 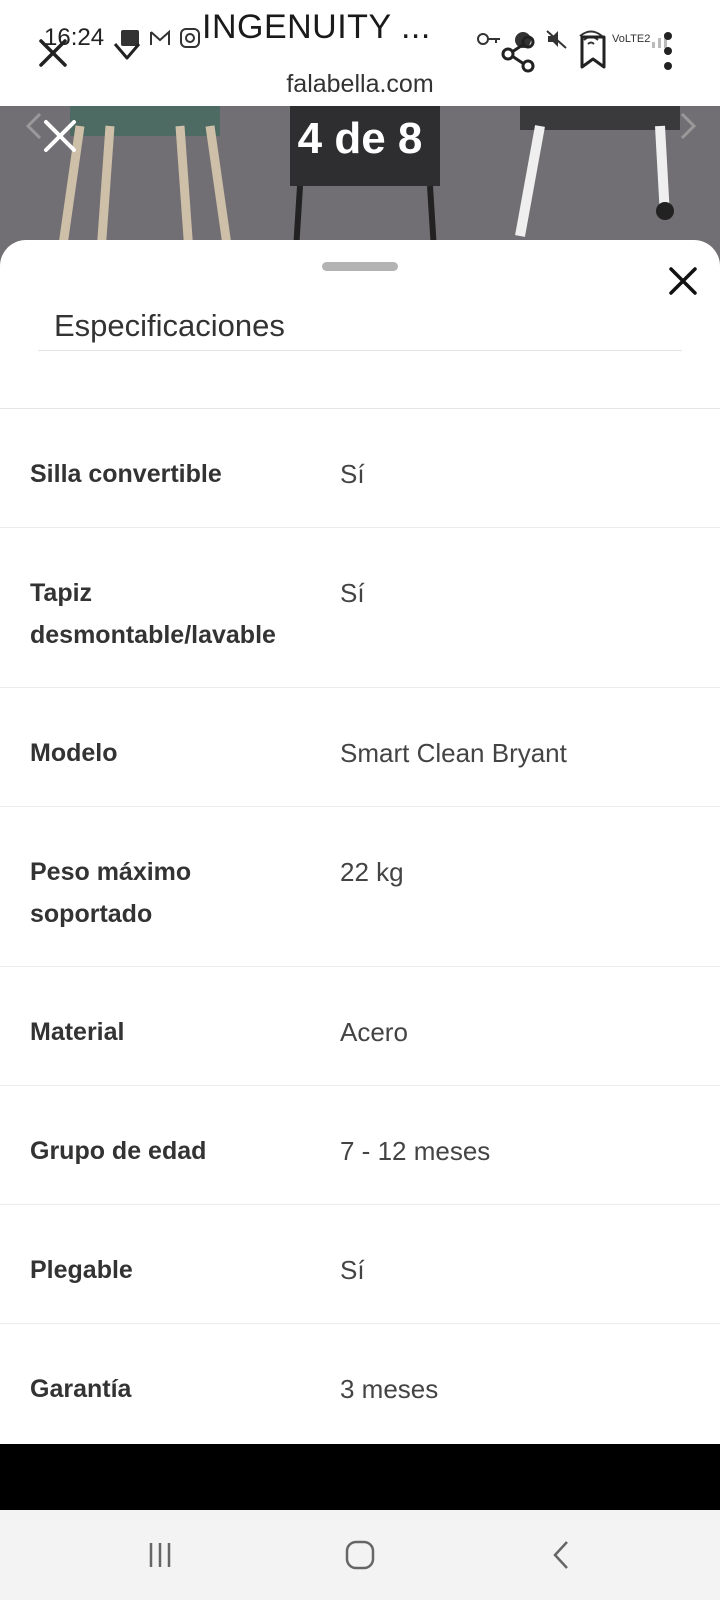 What do you see at coordinates (389, 1389) in the screenshot?
I see `spec-value: 3 meses` at bounding box center [389, 1389].